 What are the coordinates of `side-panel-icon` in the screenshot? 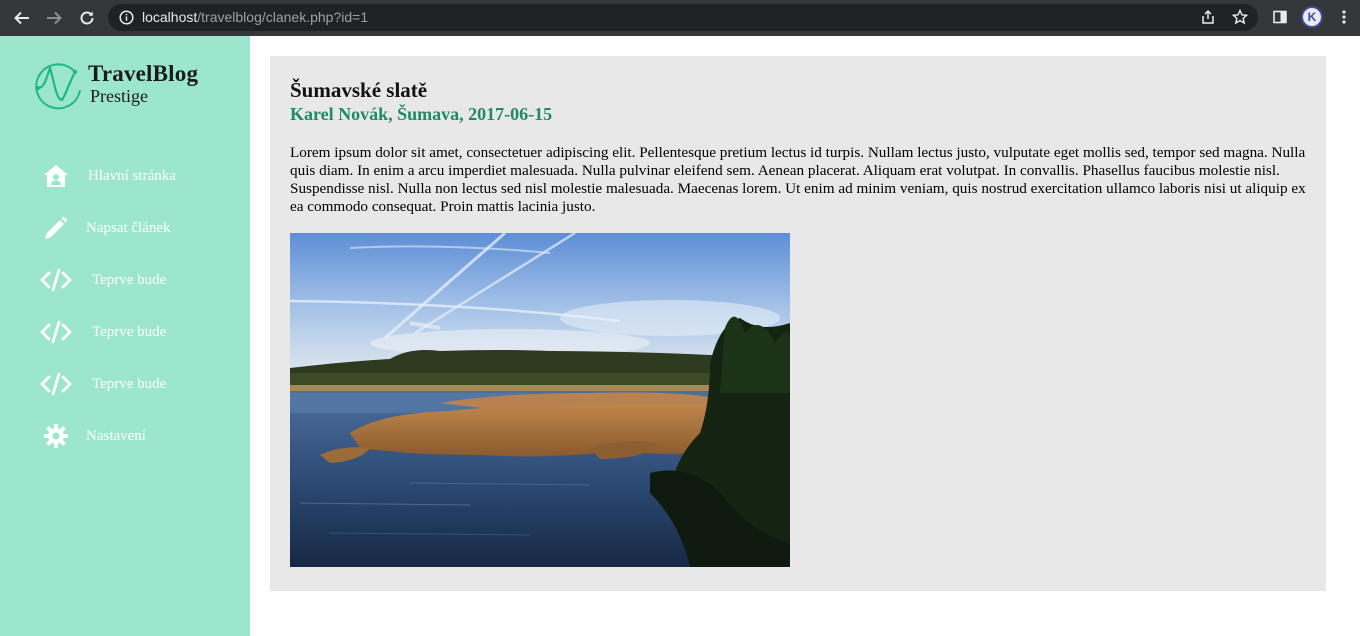 It's located at (1280, 17).